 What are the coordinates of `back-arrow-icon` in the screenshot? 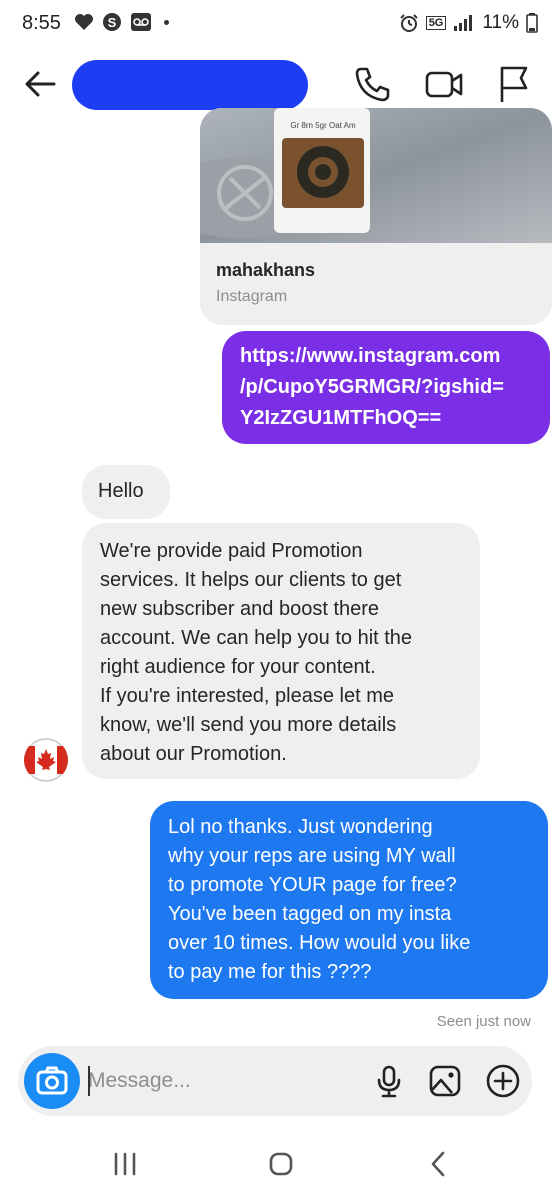 It's located at (40, 84).